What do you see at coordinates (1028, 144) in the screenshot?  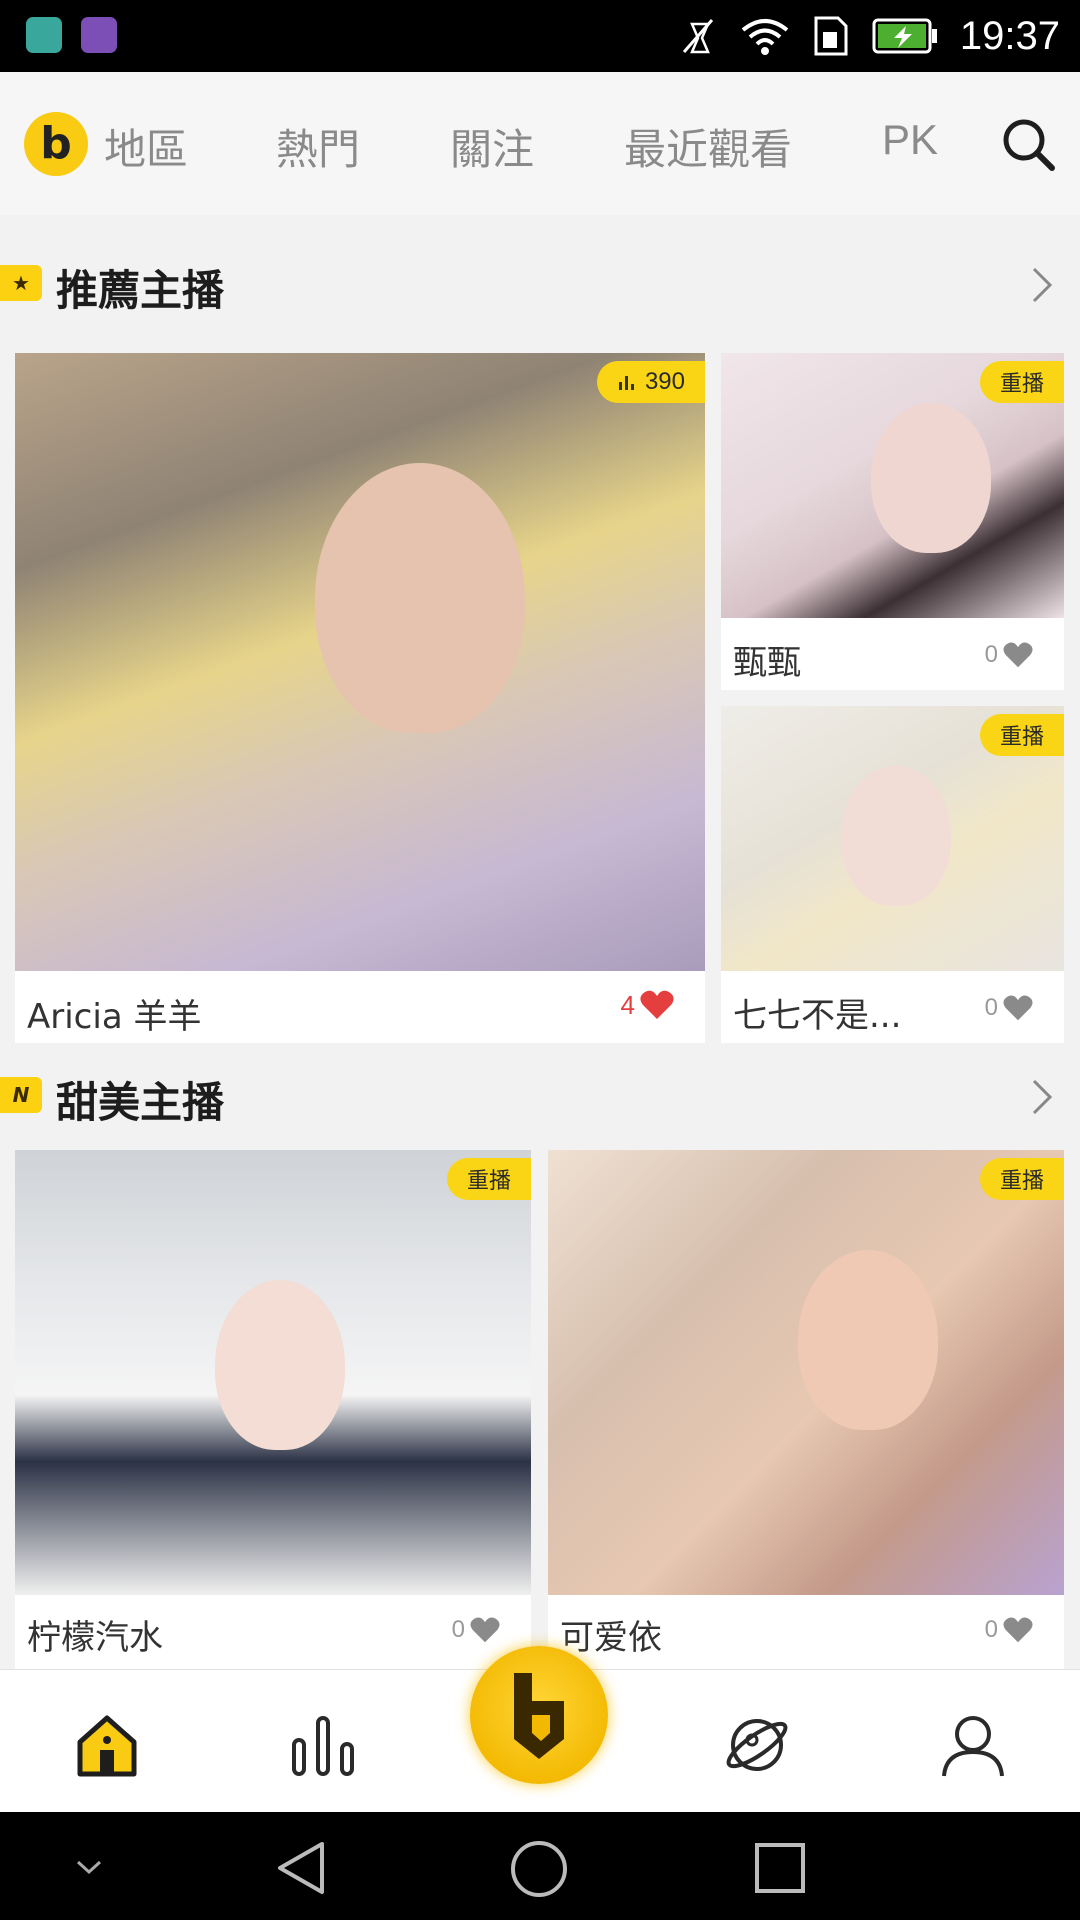 I see `search-icon` at bounding box center [1028, 144].